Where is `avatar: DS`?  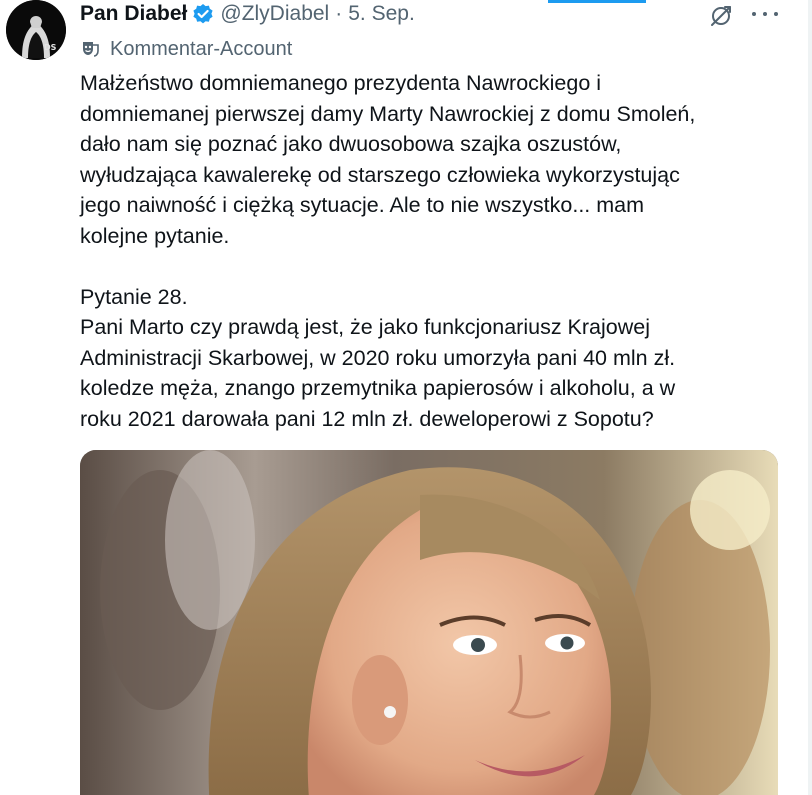 avatar: DS is located at coordinates (36, 30).